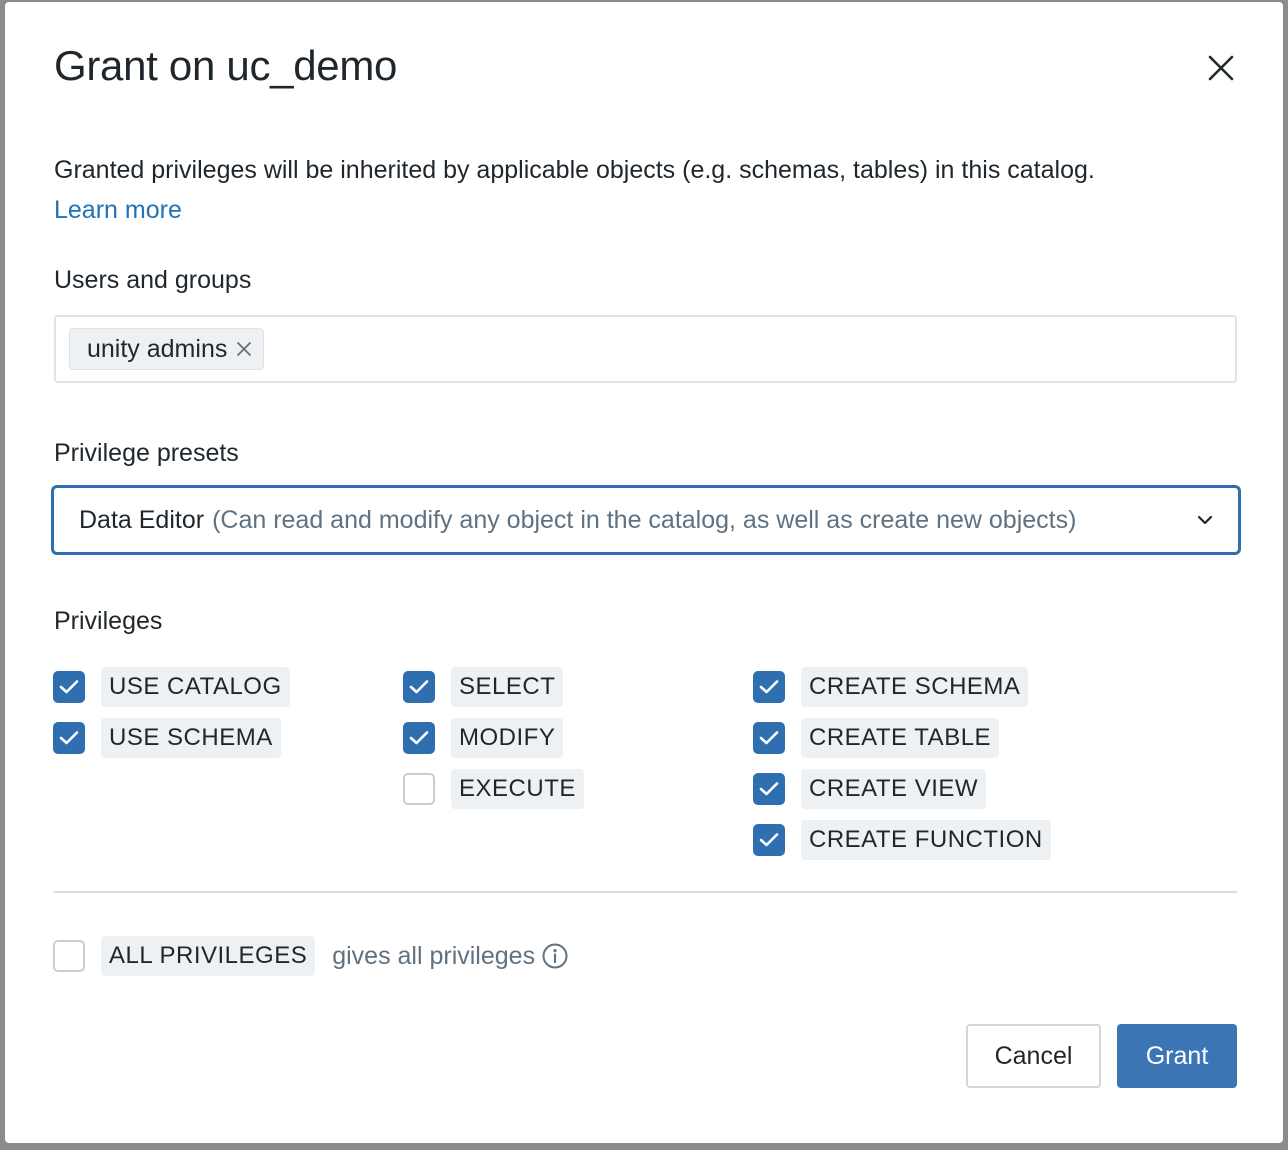 This screenshot has width=1288, height=1150. What do you see at coordinates (507, 687) in the screenshot?
I see `privilege-label: SELECT` at bounding box center [507, 687].